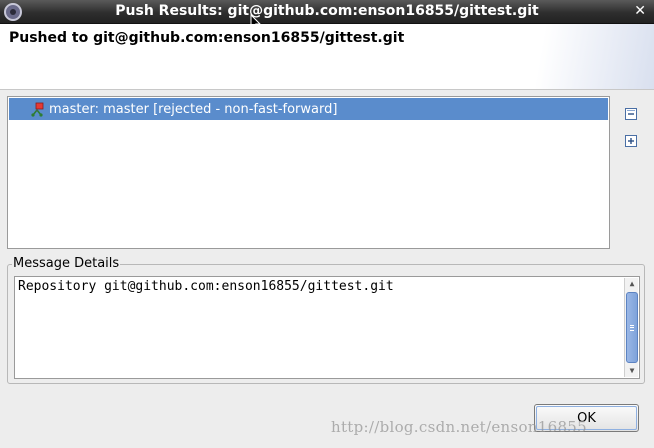  Describe the element at coordinates (37, 109) in the screenshot. I see `git-ref-icon` at that location.